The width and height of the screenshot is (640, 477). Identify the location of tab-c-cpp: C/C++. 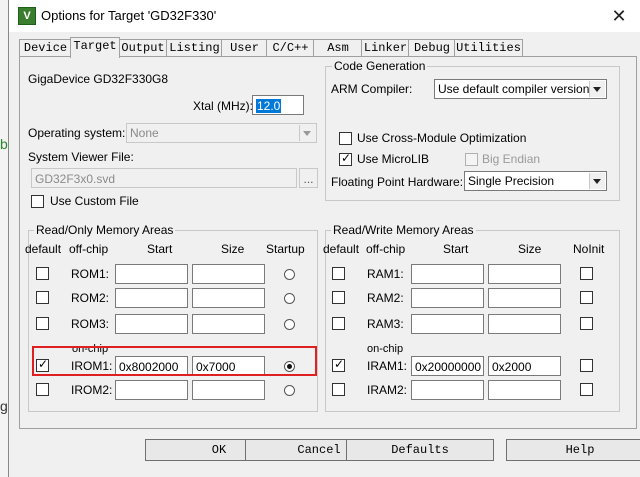
(290, 48).